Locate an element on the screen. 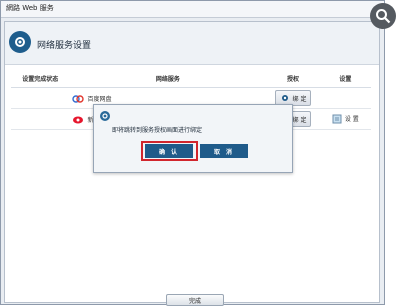 The width and height of the screenshot is (400, 307). column-header-status: 设置完成状态 is located at coordinates (40, 78).